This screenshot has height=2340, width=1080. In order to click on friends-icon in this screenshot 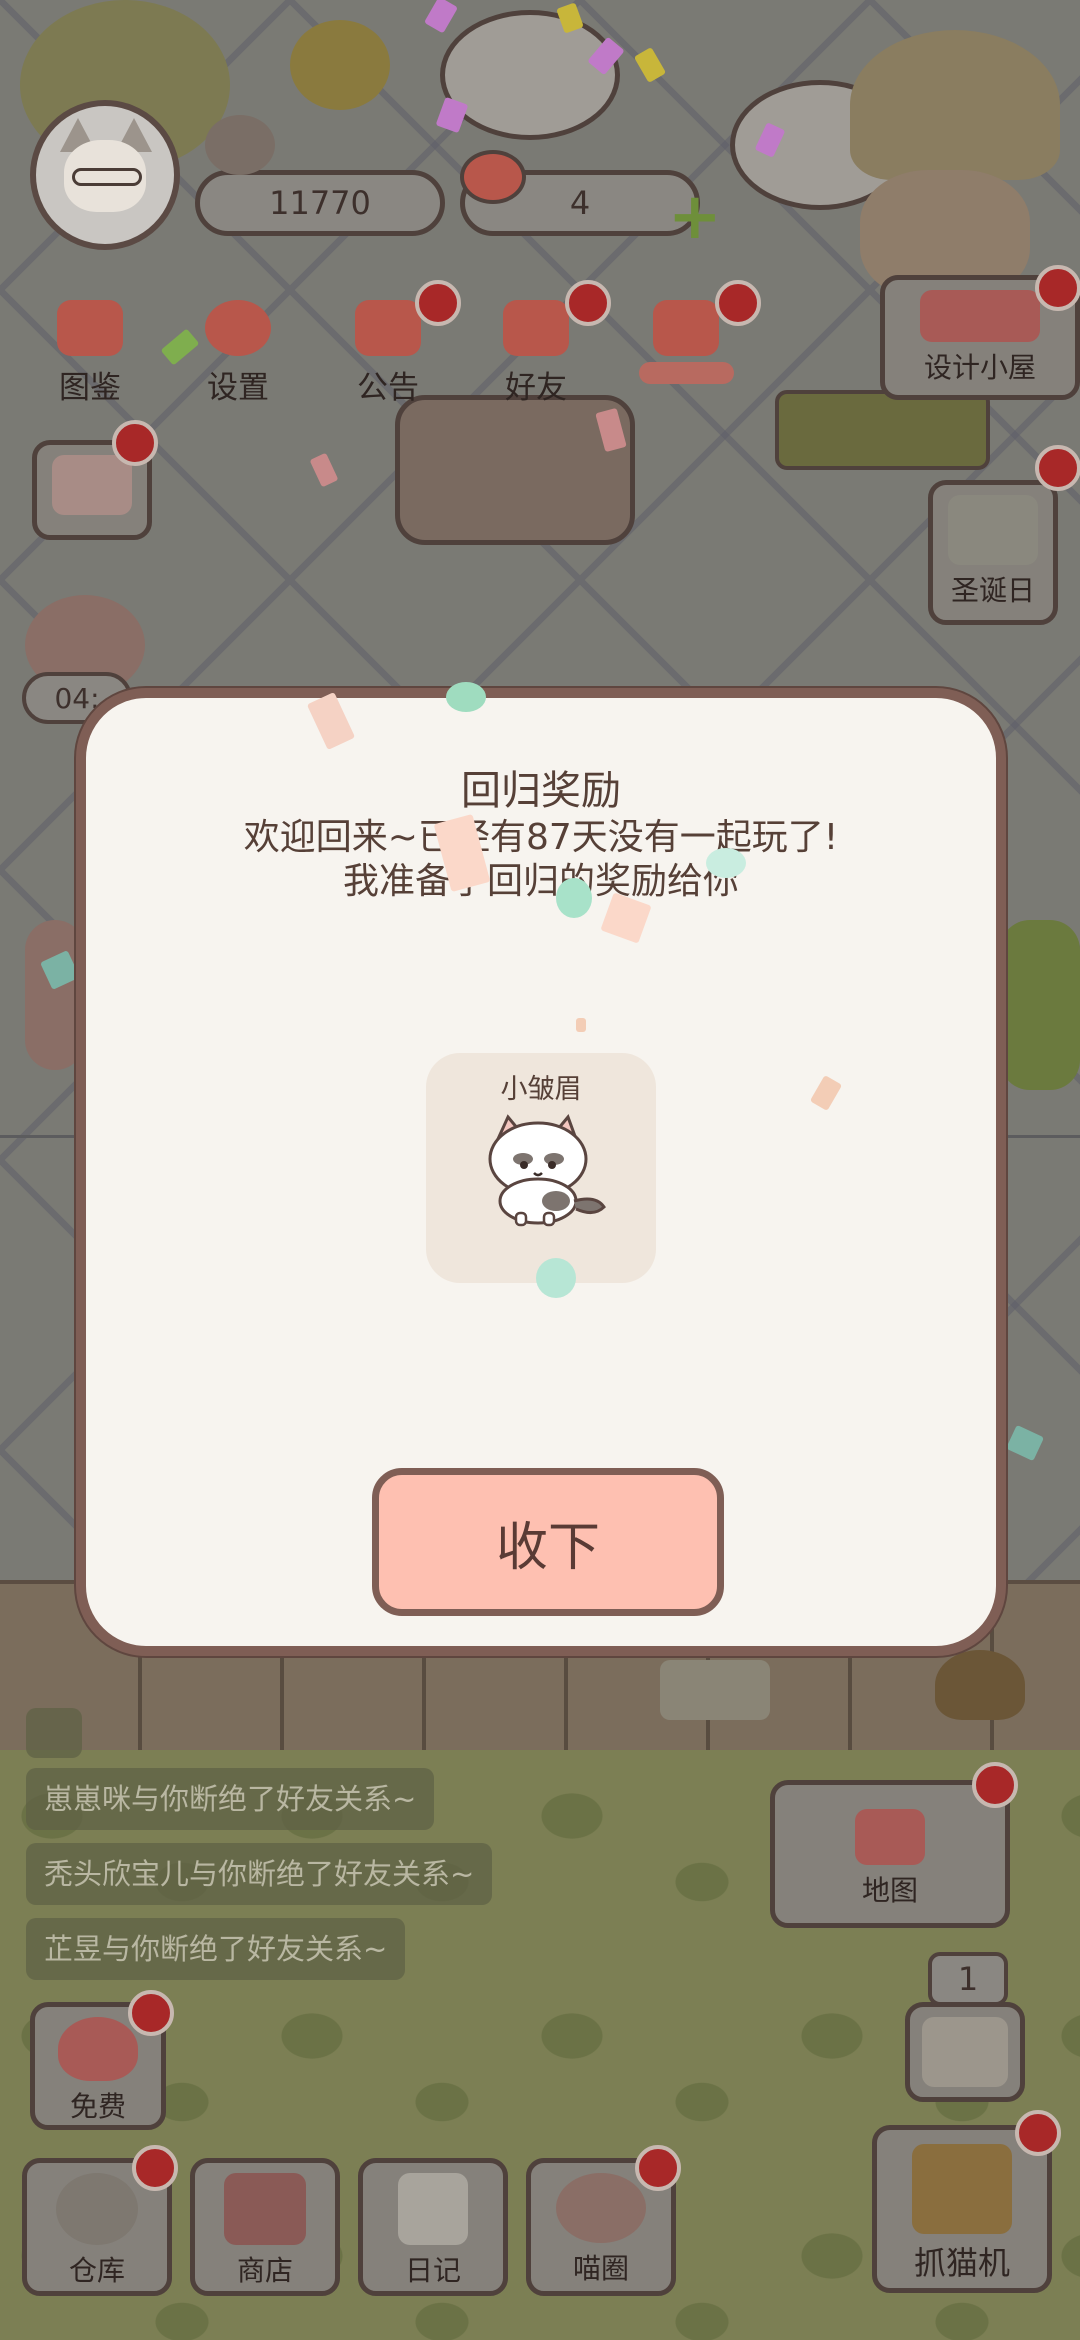, I will do `click(536, 328)`.